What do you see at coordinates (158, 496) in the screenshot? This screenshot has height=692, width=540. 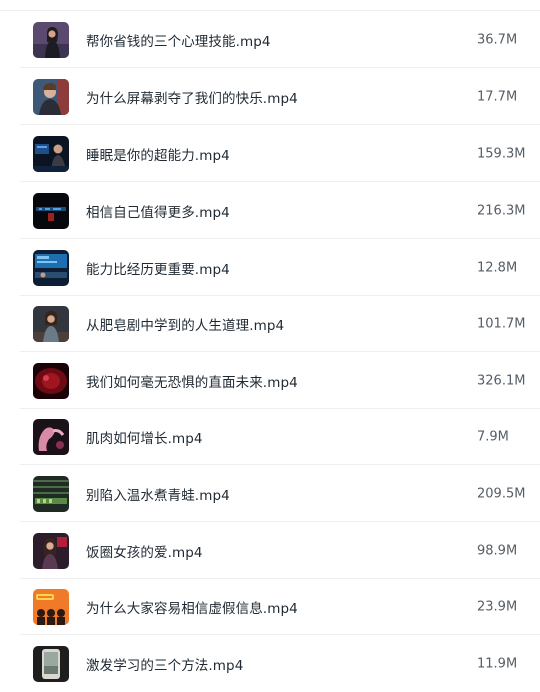 I see `file-name: 别陷入温水煮青蛙.mp4` at bounding box center [158, 496].